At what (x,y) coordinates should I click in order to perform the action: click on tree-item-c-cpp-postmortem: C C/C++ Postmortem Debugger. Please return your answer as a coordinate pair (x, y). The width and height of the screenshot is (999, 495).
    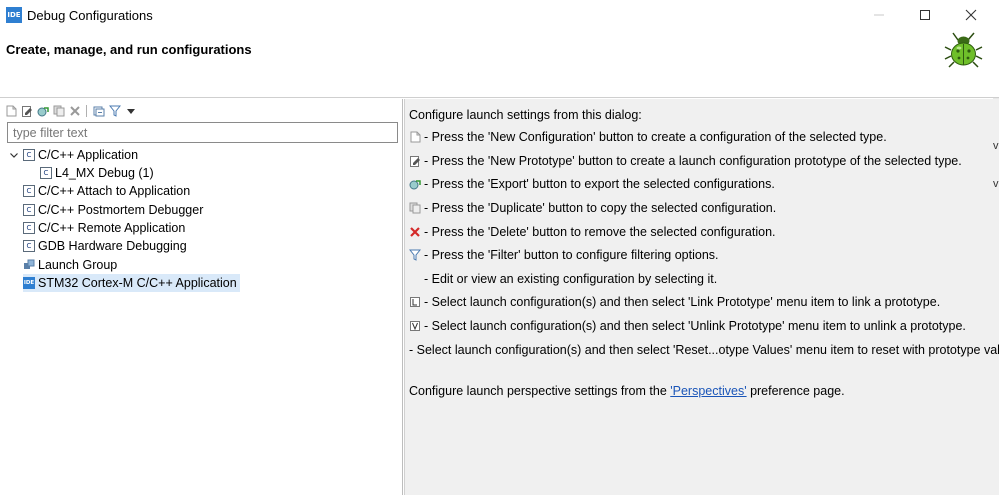
    Looking at the image, I should click on (113, 210).